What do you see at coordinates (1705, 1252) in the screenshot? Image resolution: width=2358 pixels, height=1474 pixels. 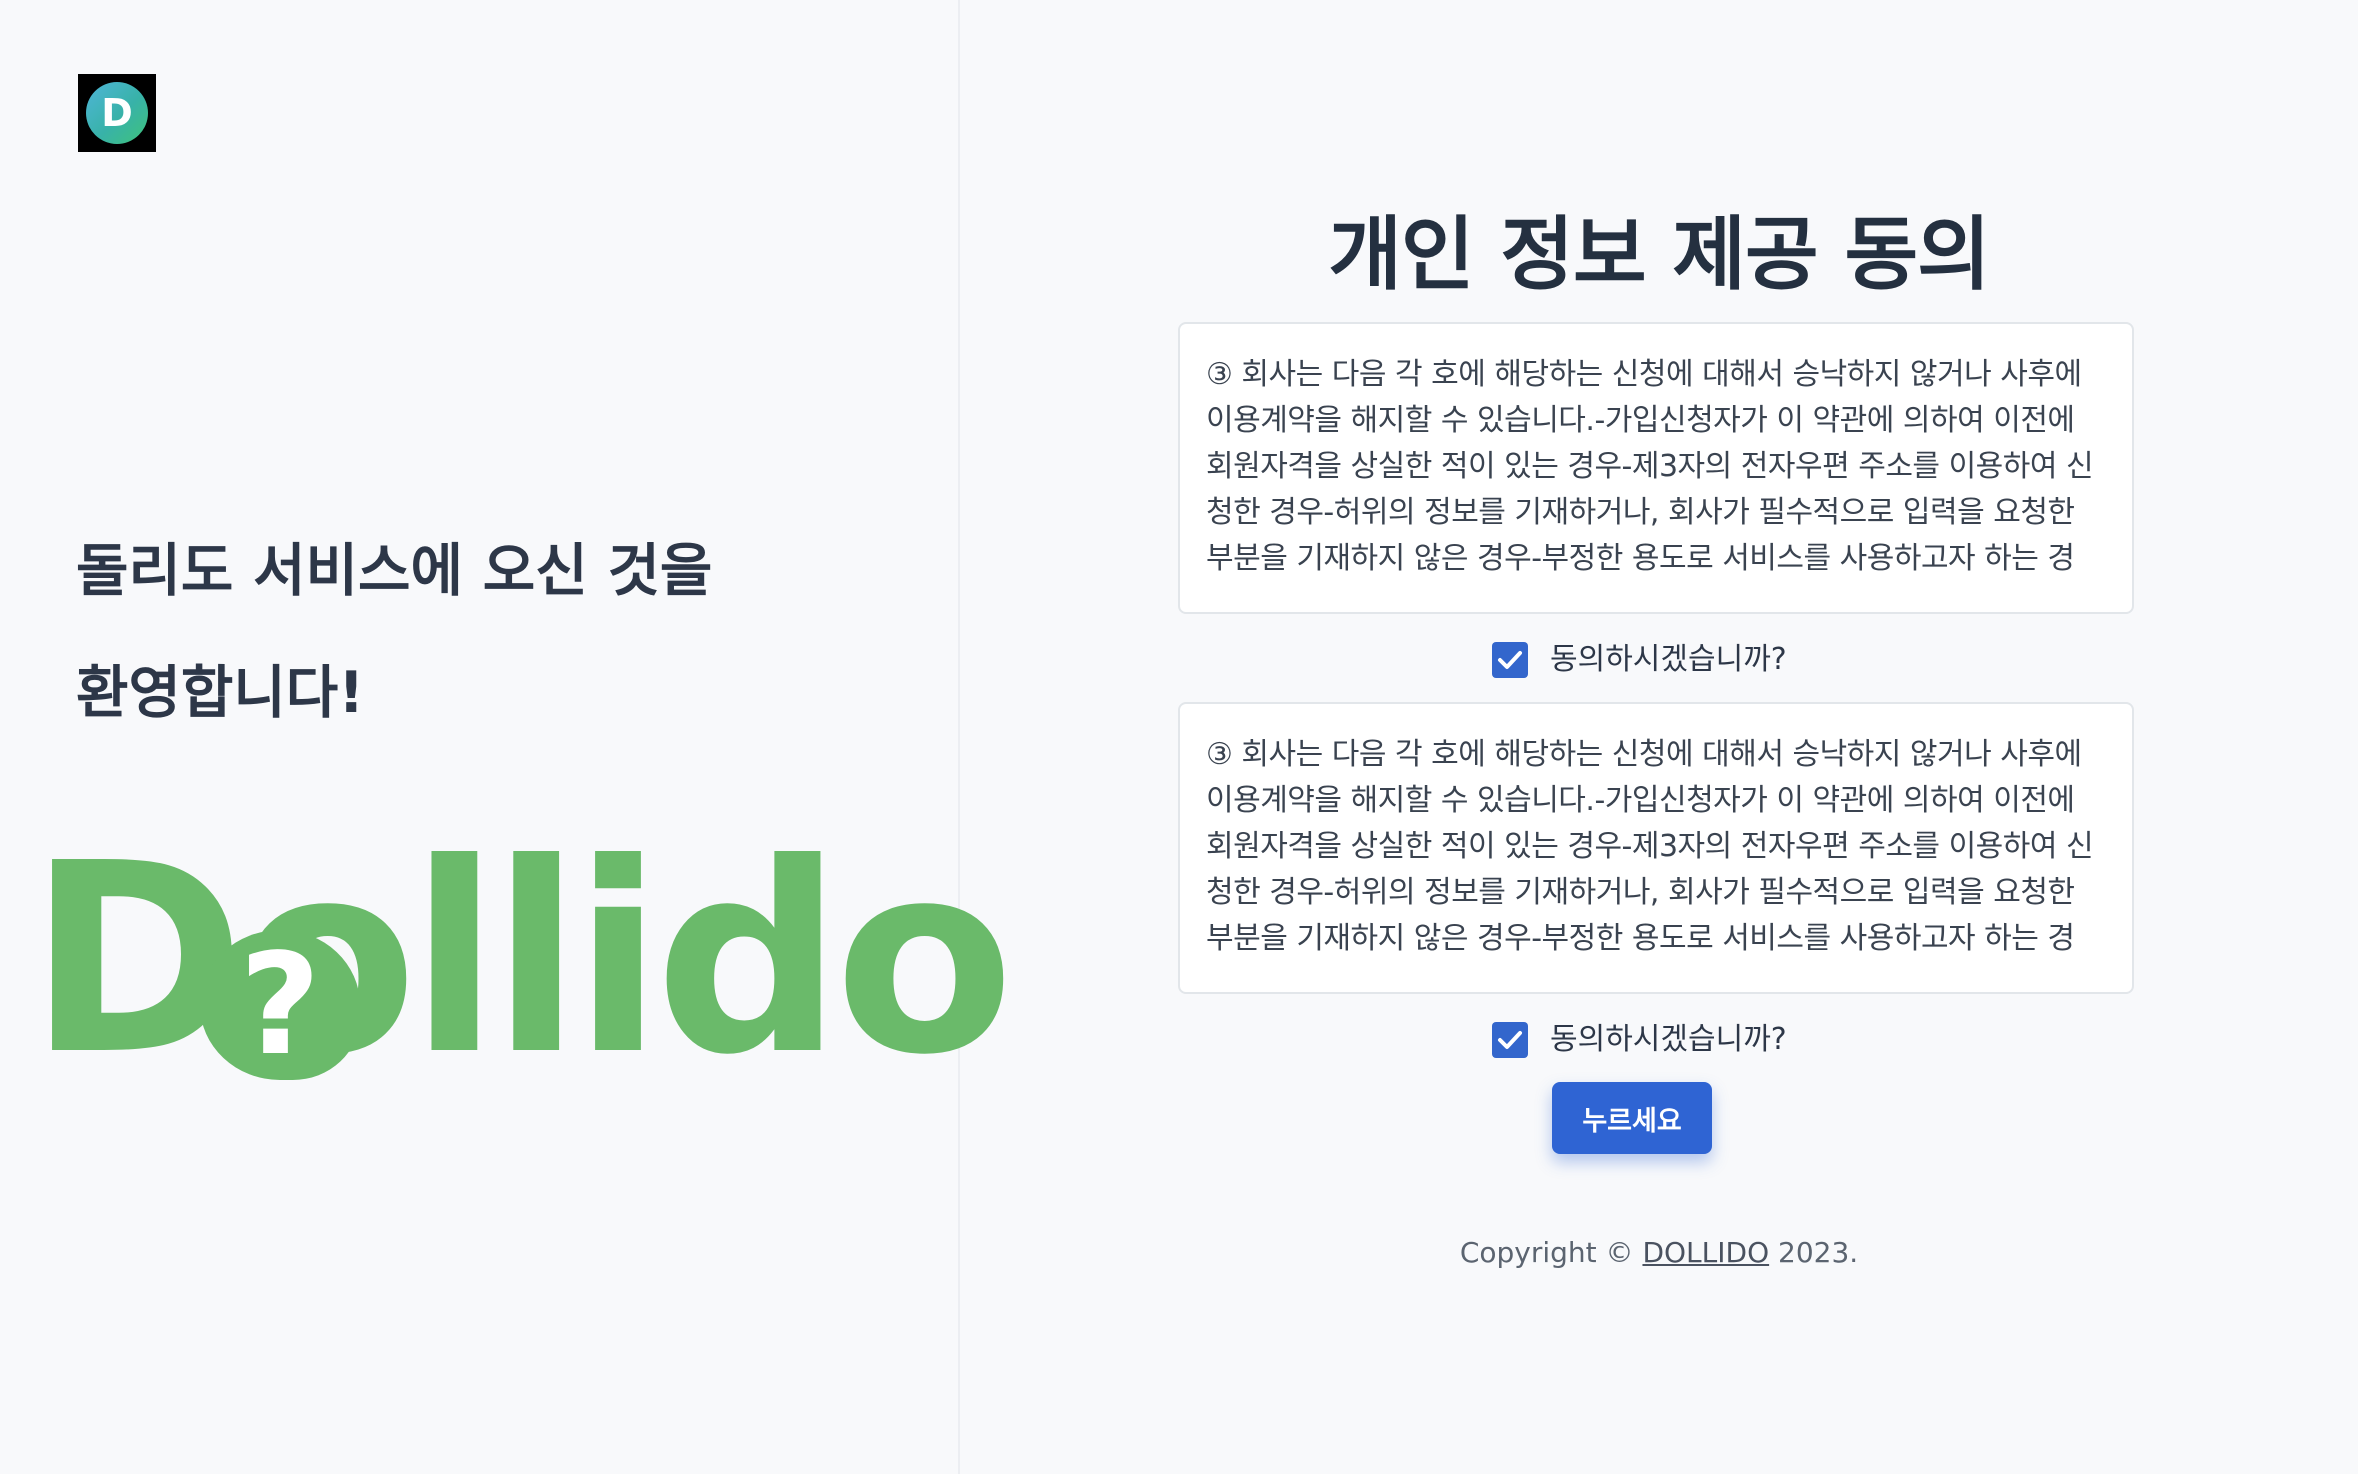 I see `copyright-link: DOLLIDO` at bounding box center [1705, 1252].